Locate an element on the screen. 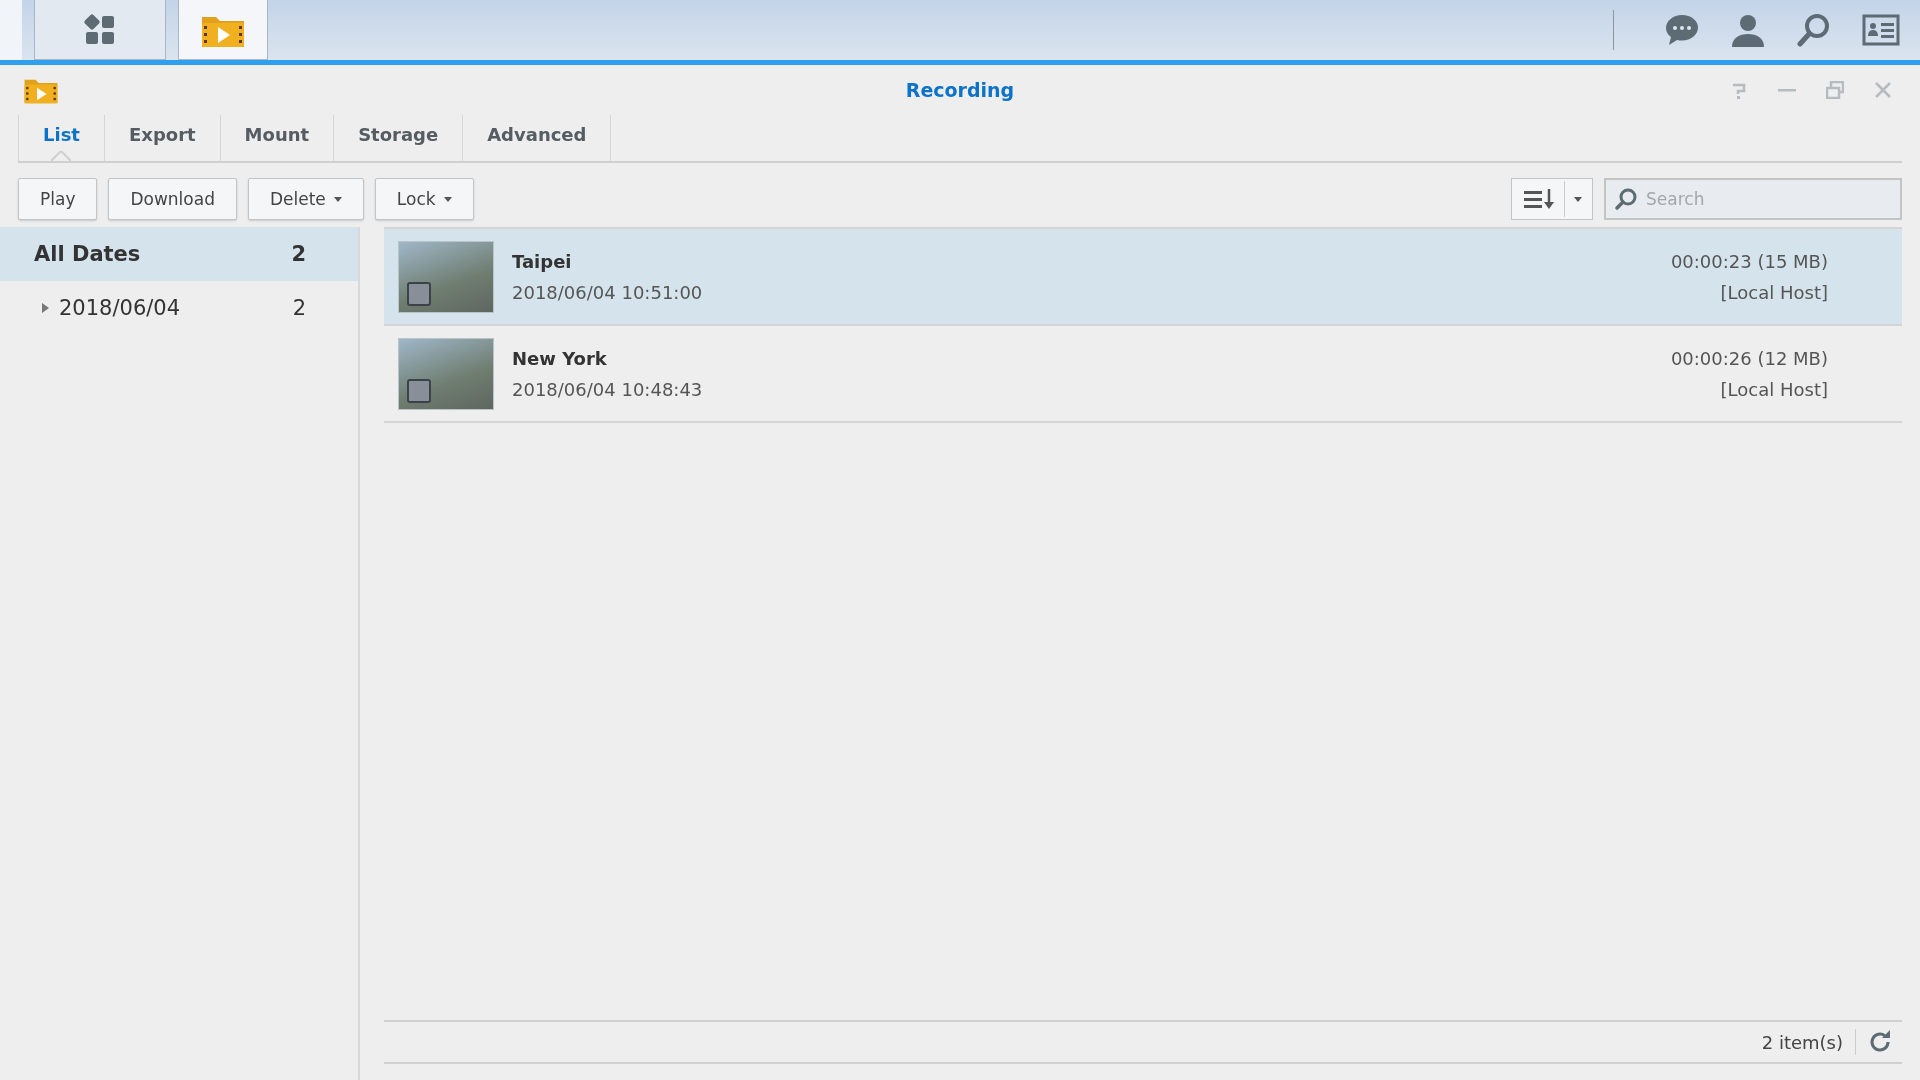 This screenshot has height=1080, width=1920. id-card-icon is located at coordinates (1881, 30).